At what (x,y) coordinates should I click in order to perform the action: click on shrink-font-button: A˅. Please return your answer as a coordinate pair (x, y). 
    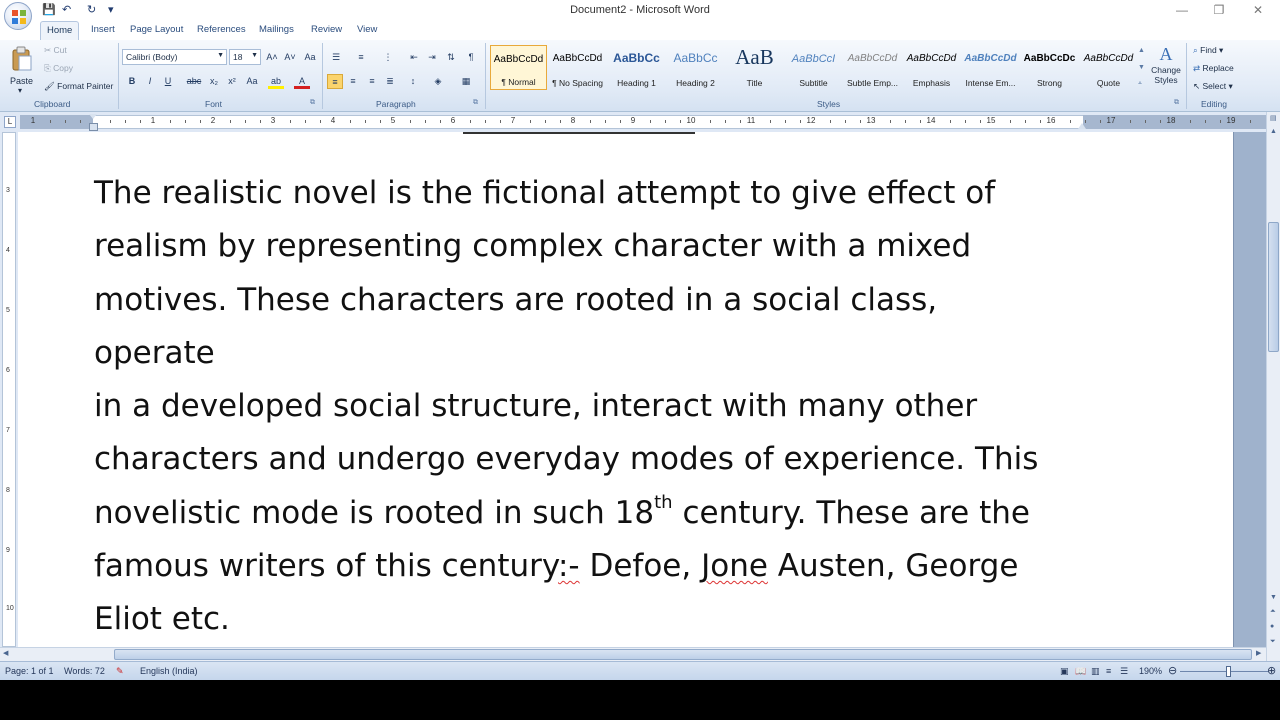
    Looking at the image, I should click on (290, 57).